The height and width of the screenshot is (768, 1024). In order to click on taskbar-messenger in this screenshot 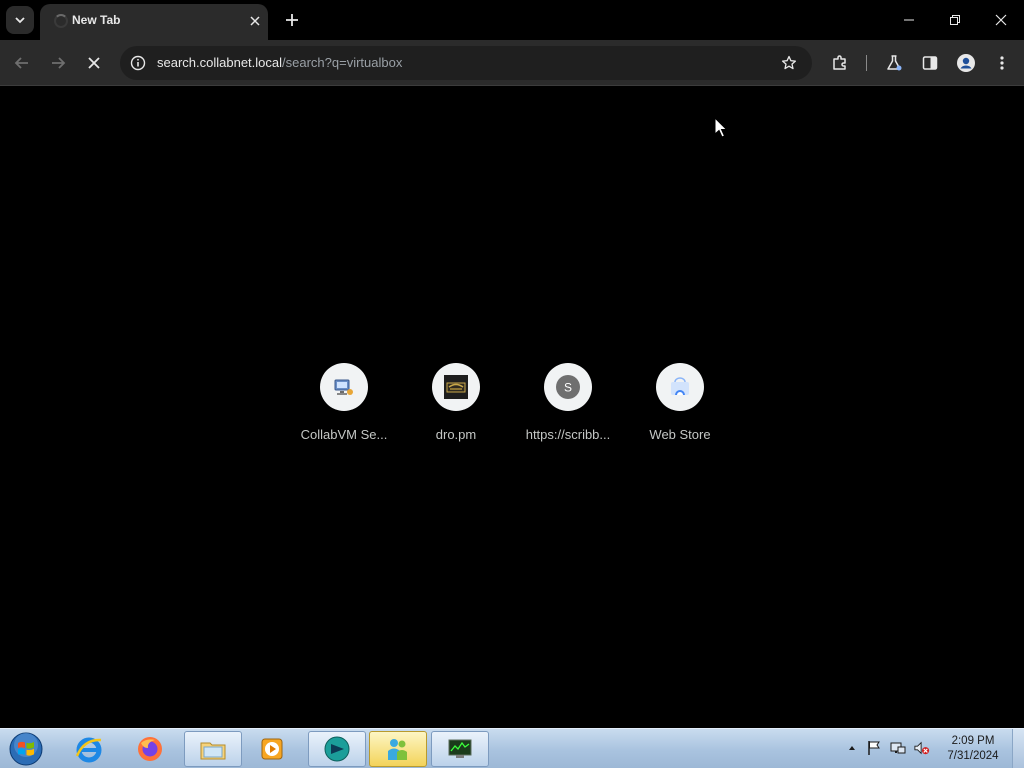, I will do `click(398, 749)`.